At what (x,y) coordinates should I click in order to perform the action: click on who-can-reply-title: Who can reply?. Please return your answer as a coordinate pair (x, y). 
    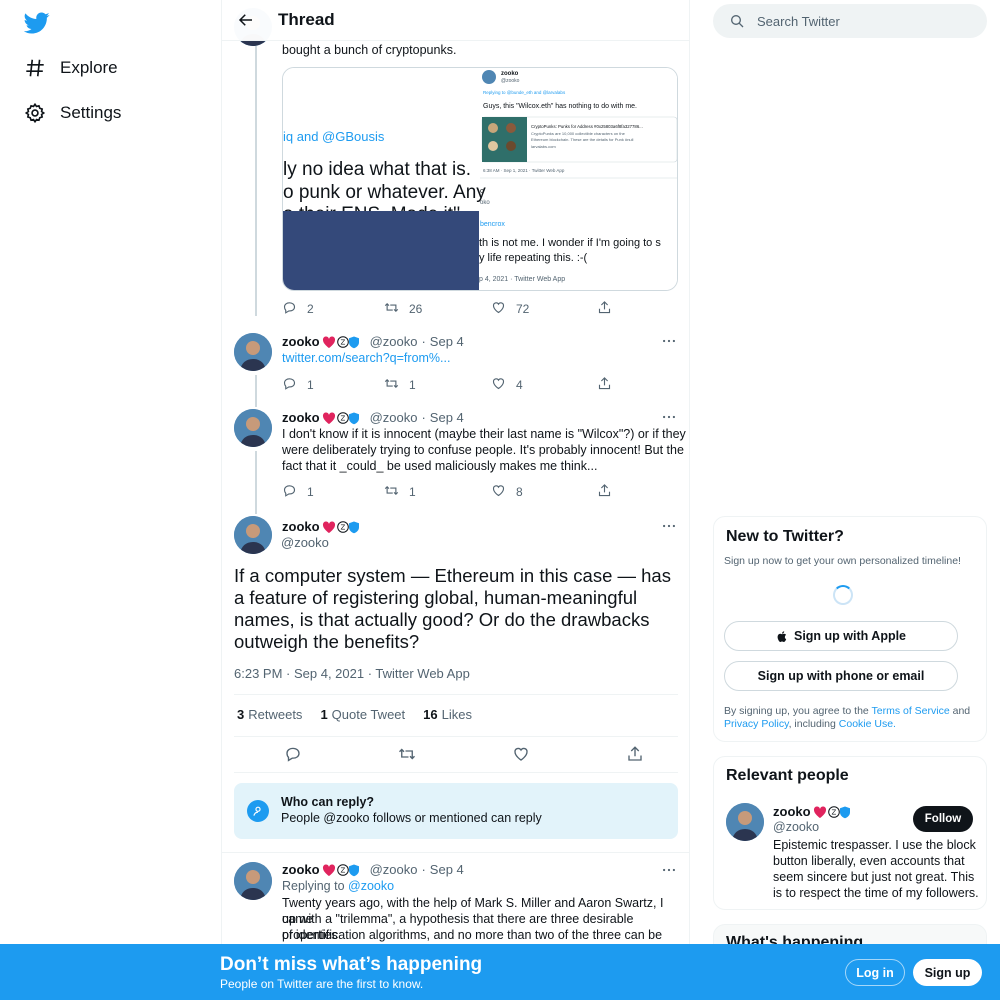
    Looking at the image, I should click on (328, 802).